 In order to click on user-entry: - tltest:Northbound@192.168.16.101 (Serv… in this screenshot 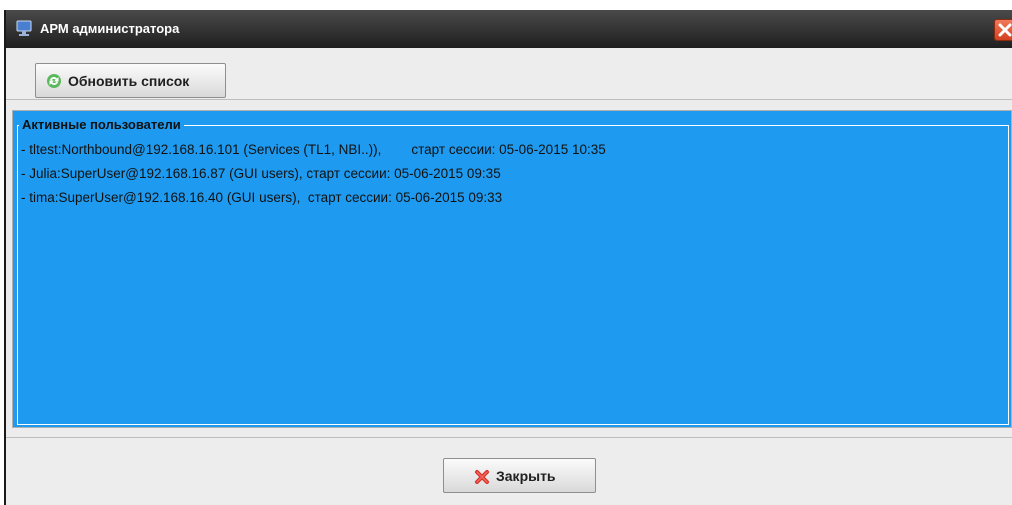, I will do `click(313, 149)`.